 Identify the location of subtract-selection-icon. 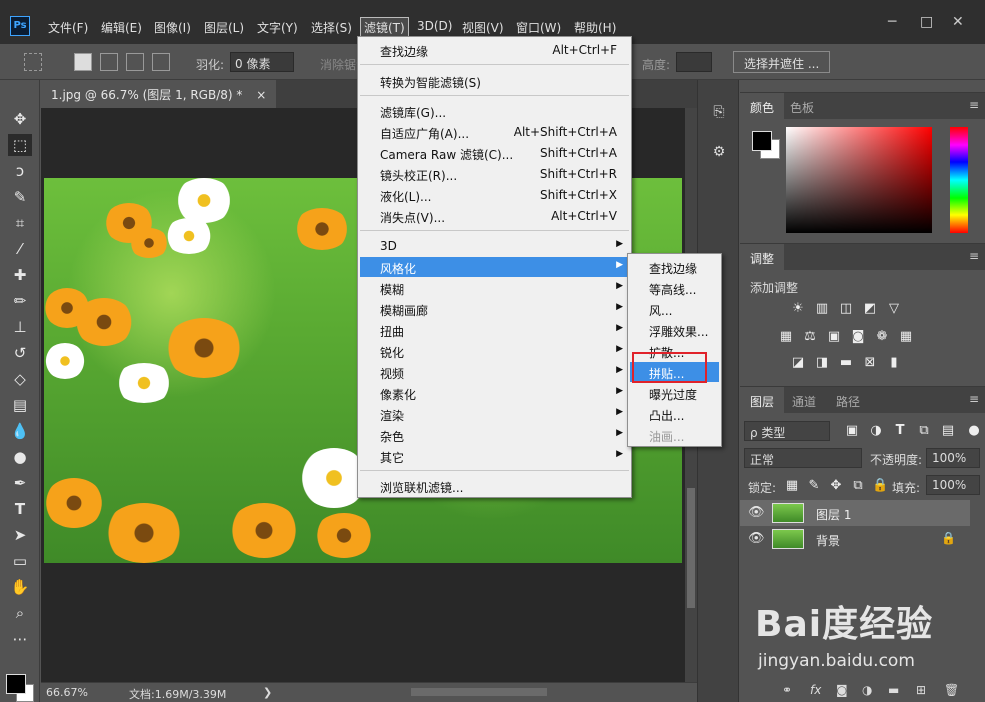
(135, 62).